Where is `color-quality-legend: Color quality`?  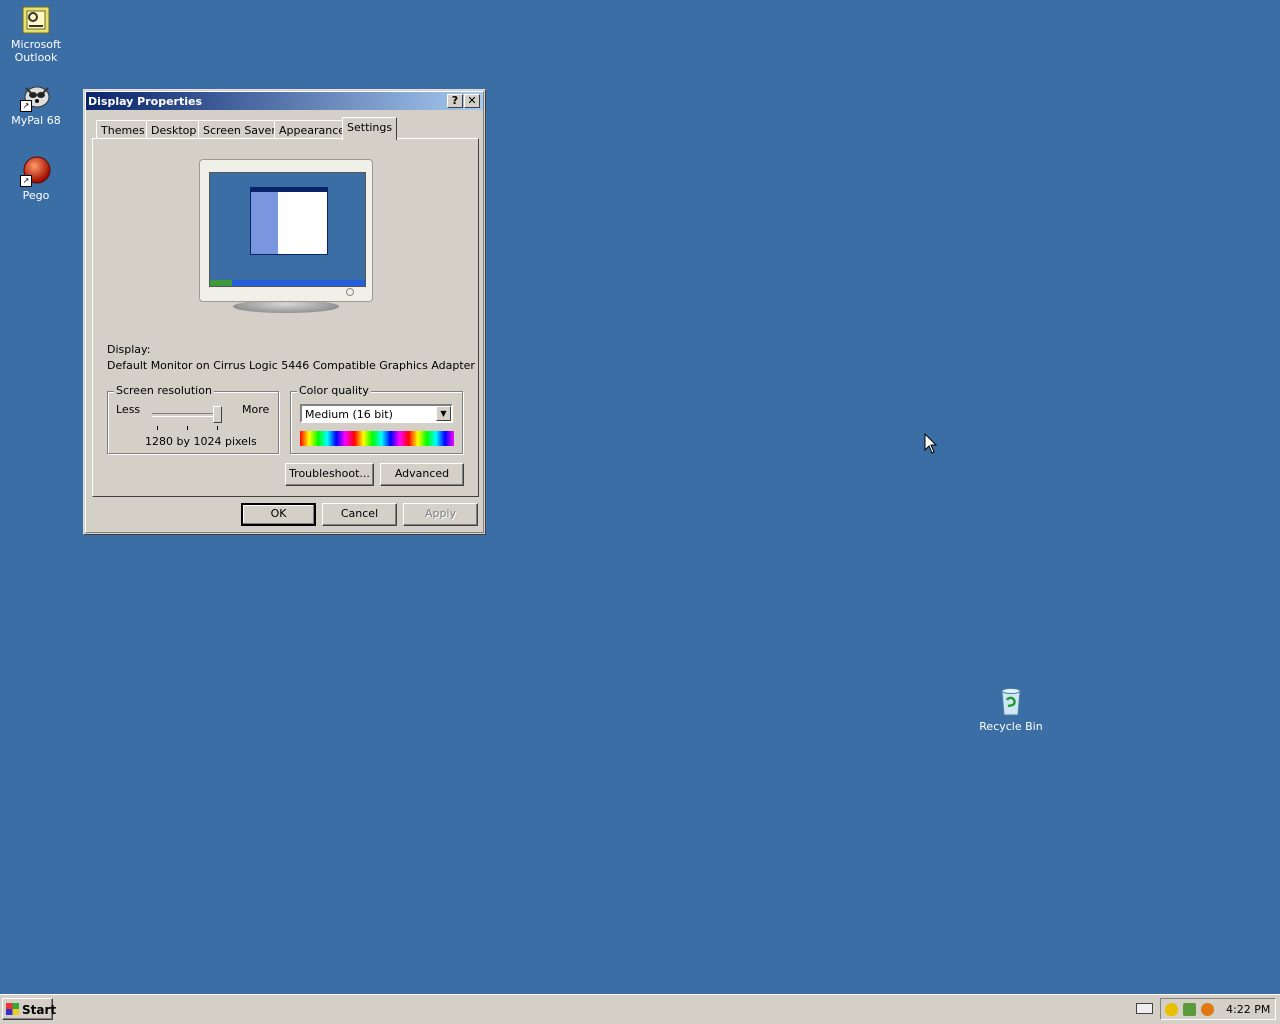
color-quality-legend: Color quality is located at coordinates (334, 390).